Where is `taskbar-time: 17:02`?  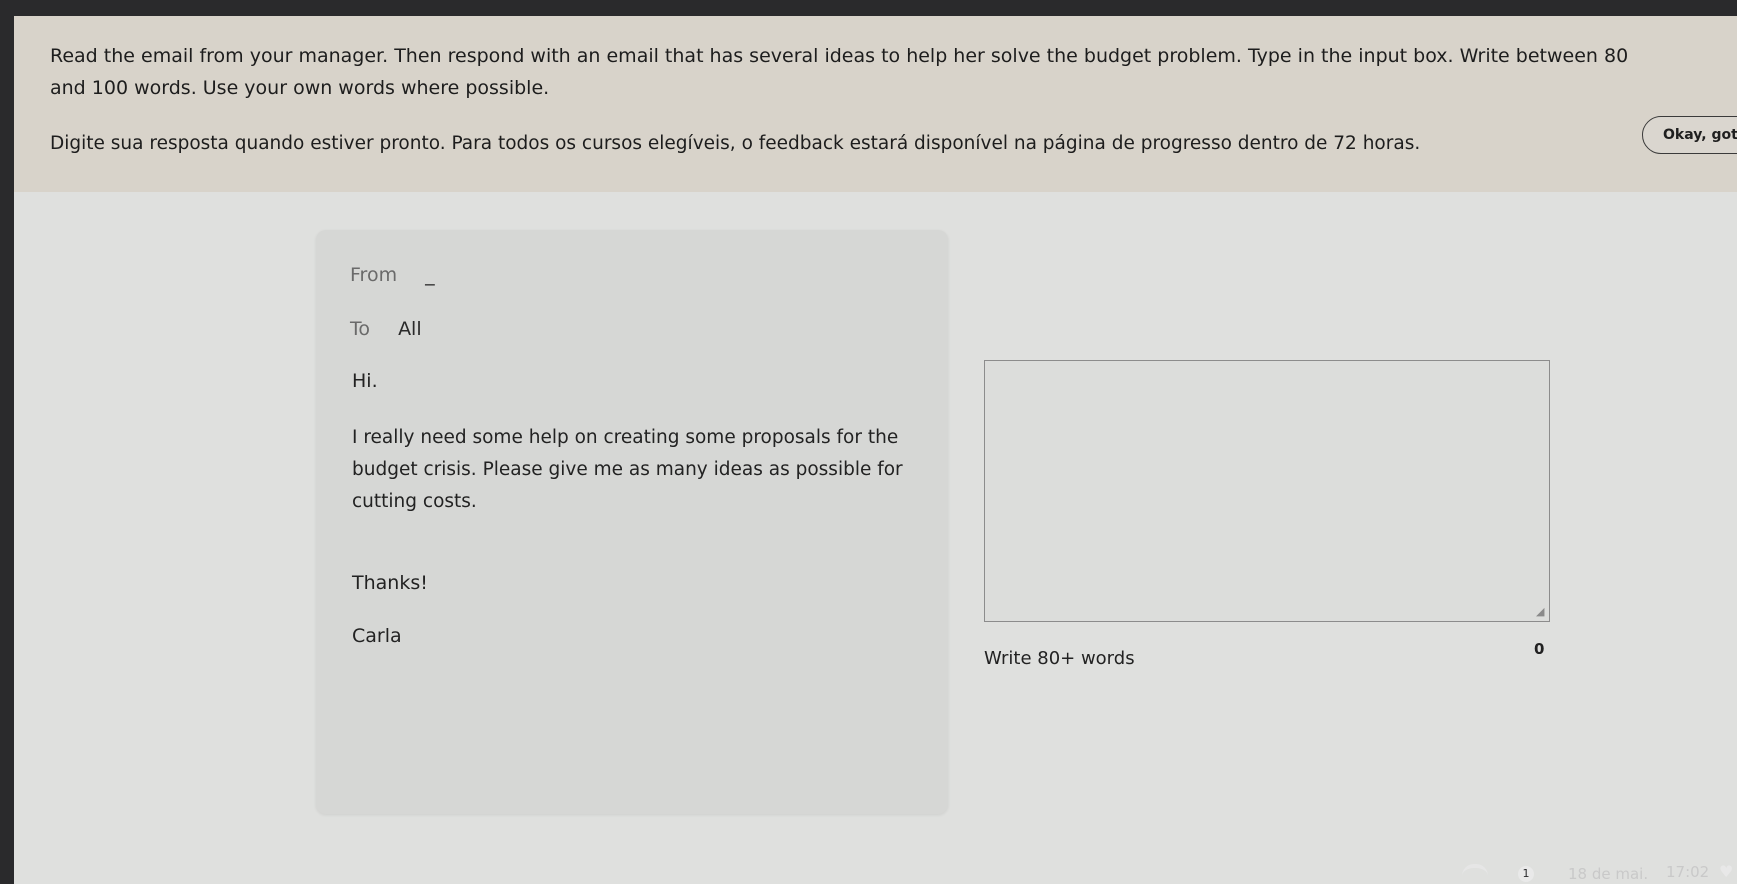
taskbar-time: 17:02 is located at coordinates (1687, 872).